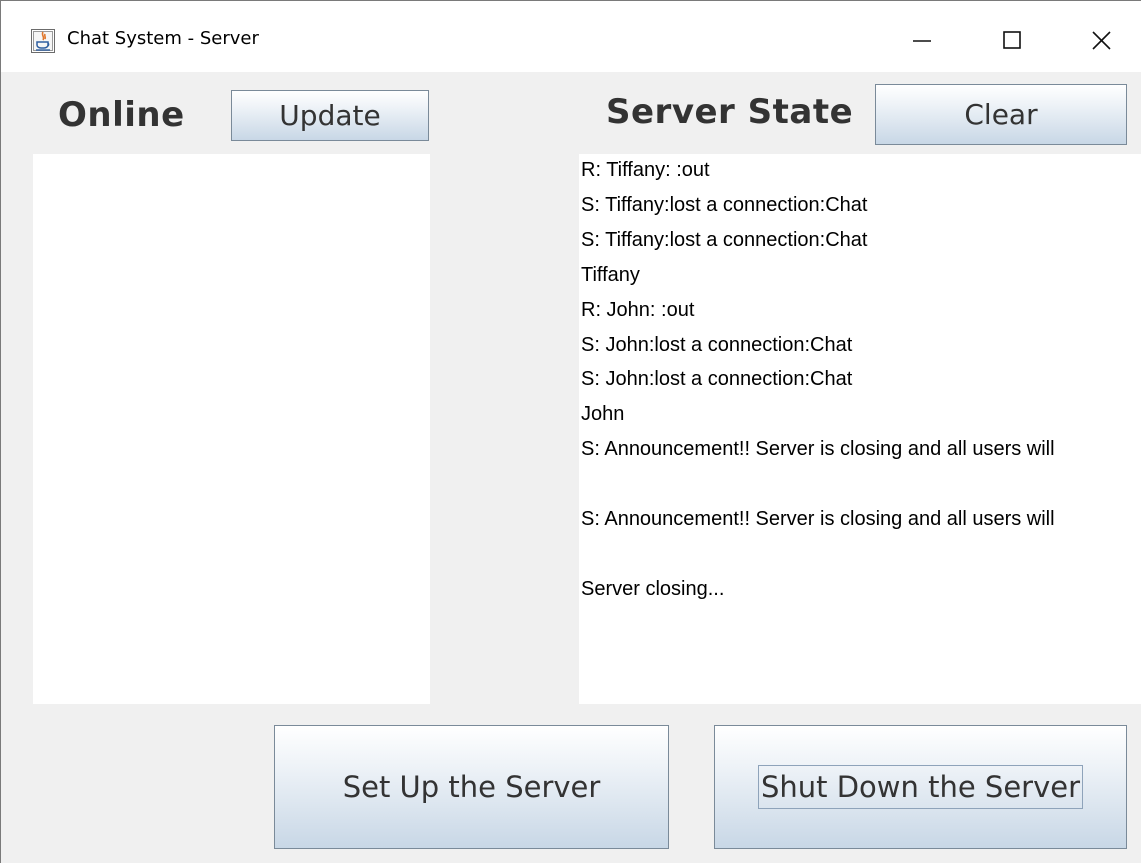 The image size is (1141, 863). I want to click on clear-button: Clear, so click(1001, 114).